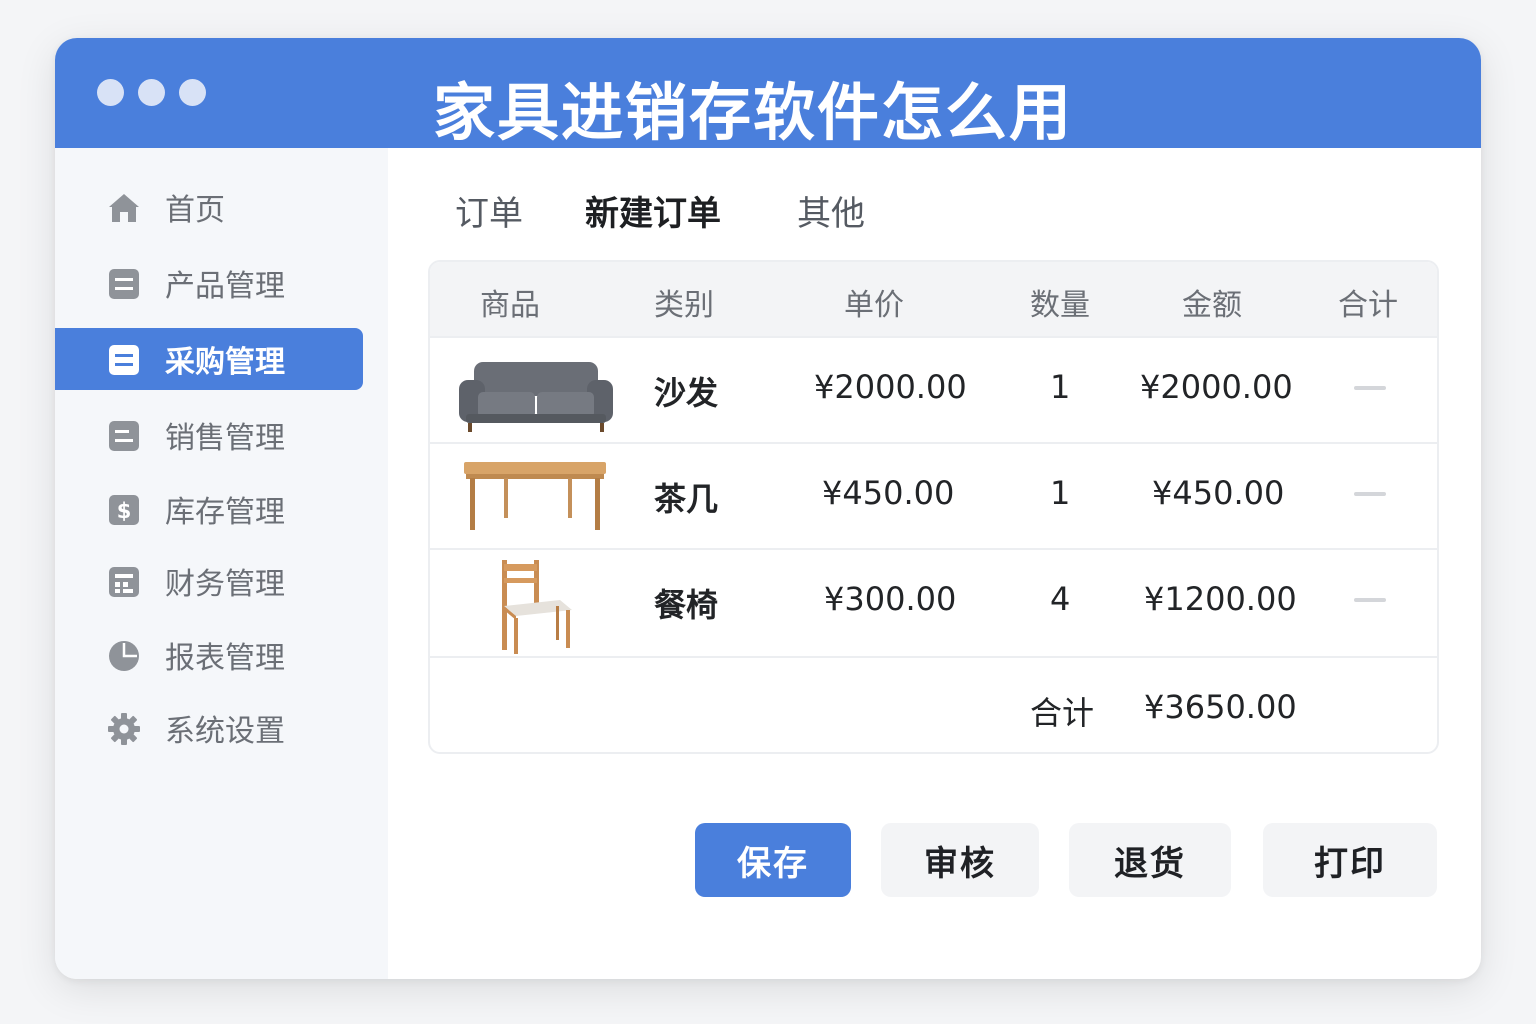 The width and height of the screenshot is (1536, 1024). Describe the element at coordinates (933, 704) in the screenshot. I see `total-row: 合计 ¥3650.00` at that location.